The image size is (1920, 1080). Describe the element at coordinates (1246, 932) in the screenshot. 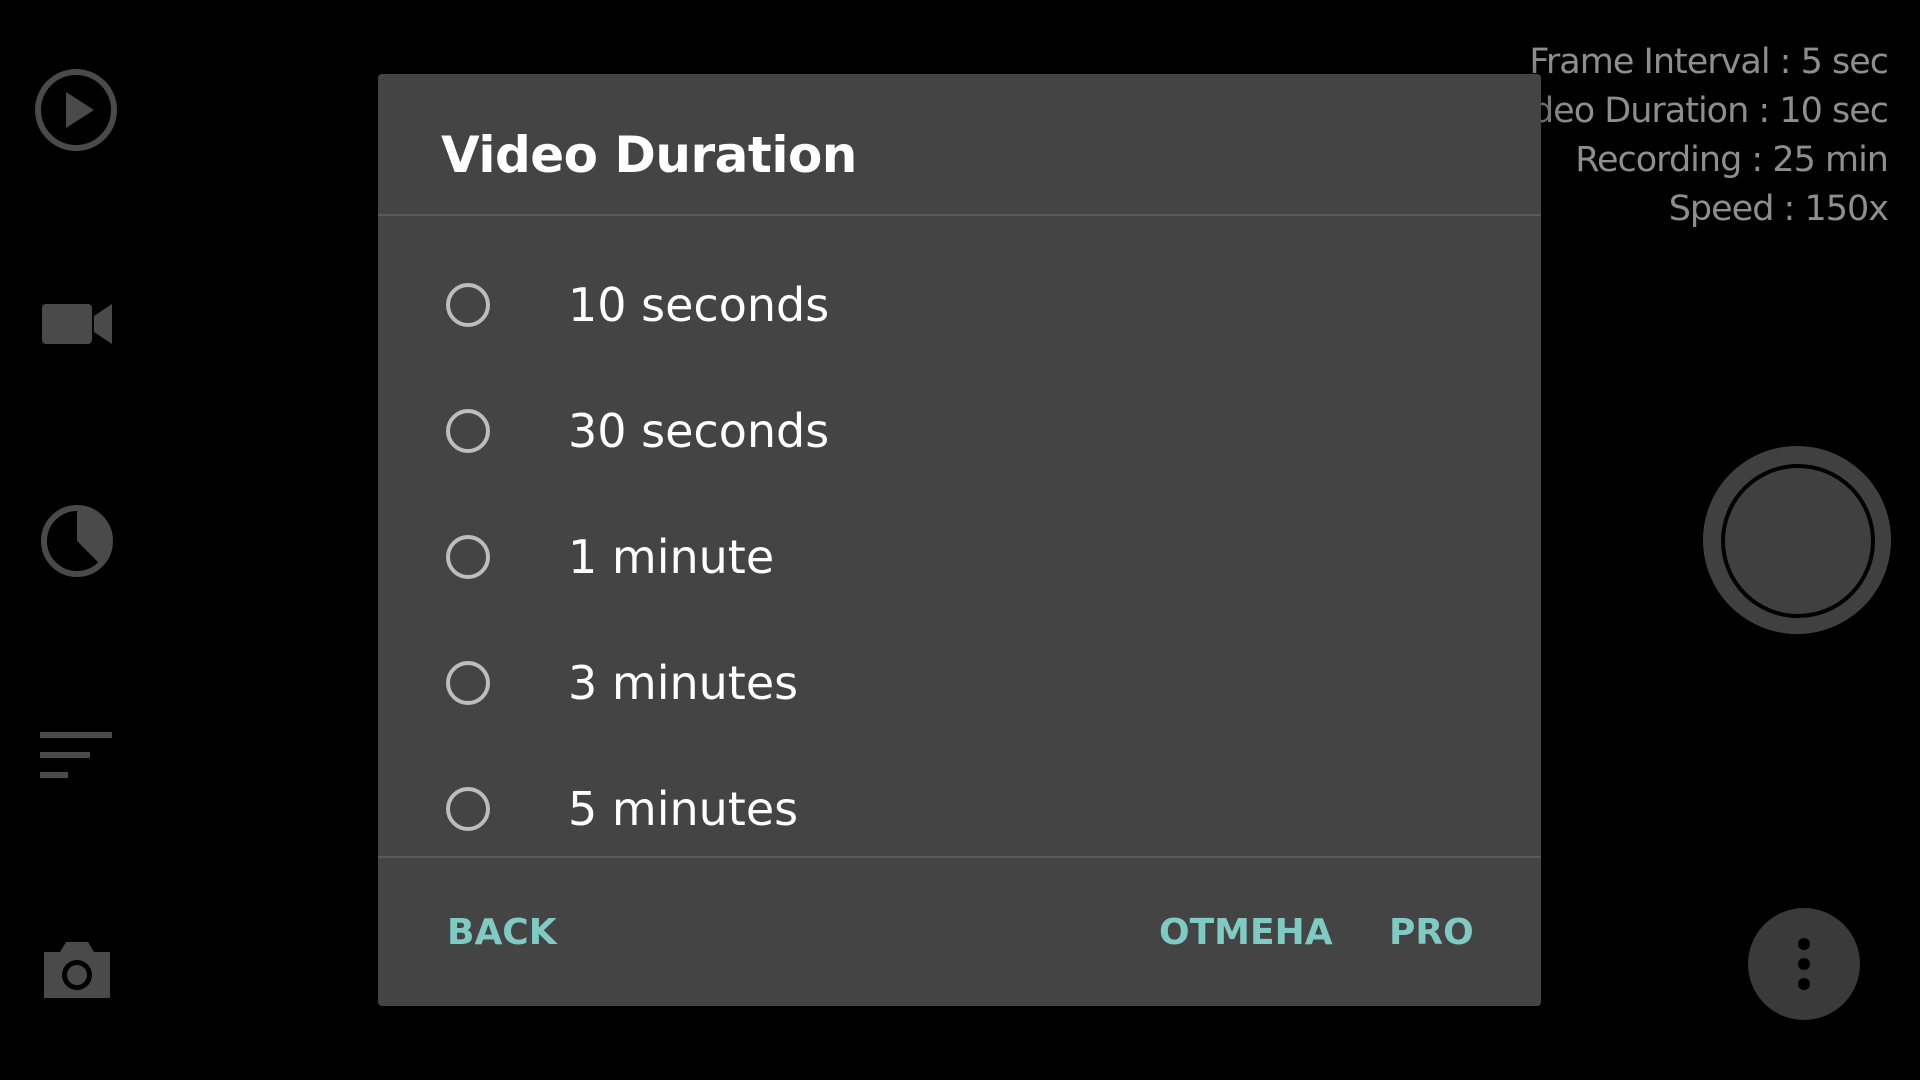

I see `cancel-button: ОТМЕНА` at that location.